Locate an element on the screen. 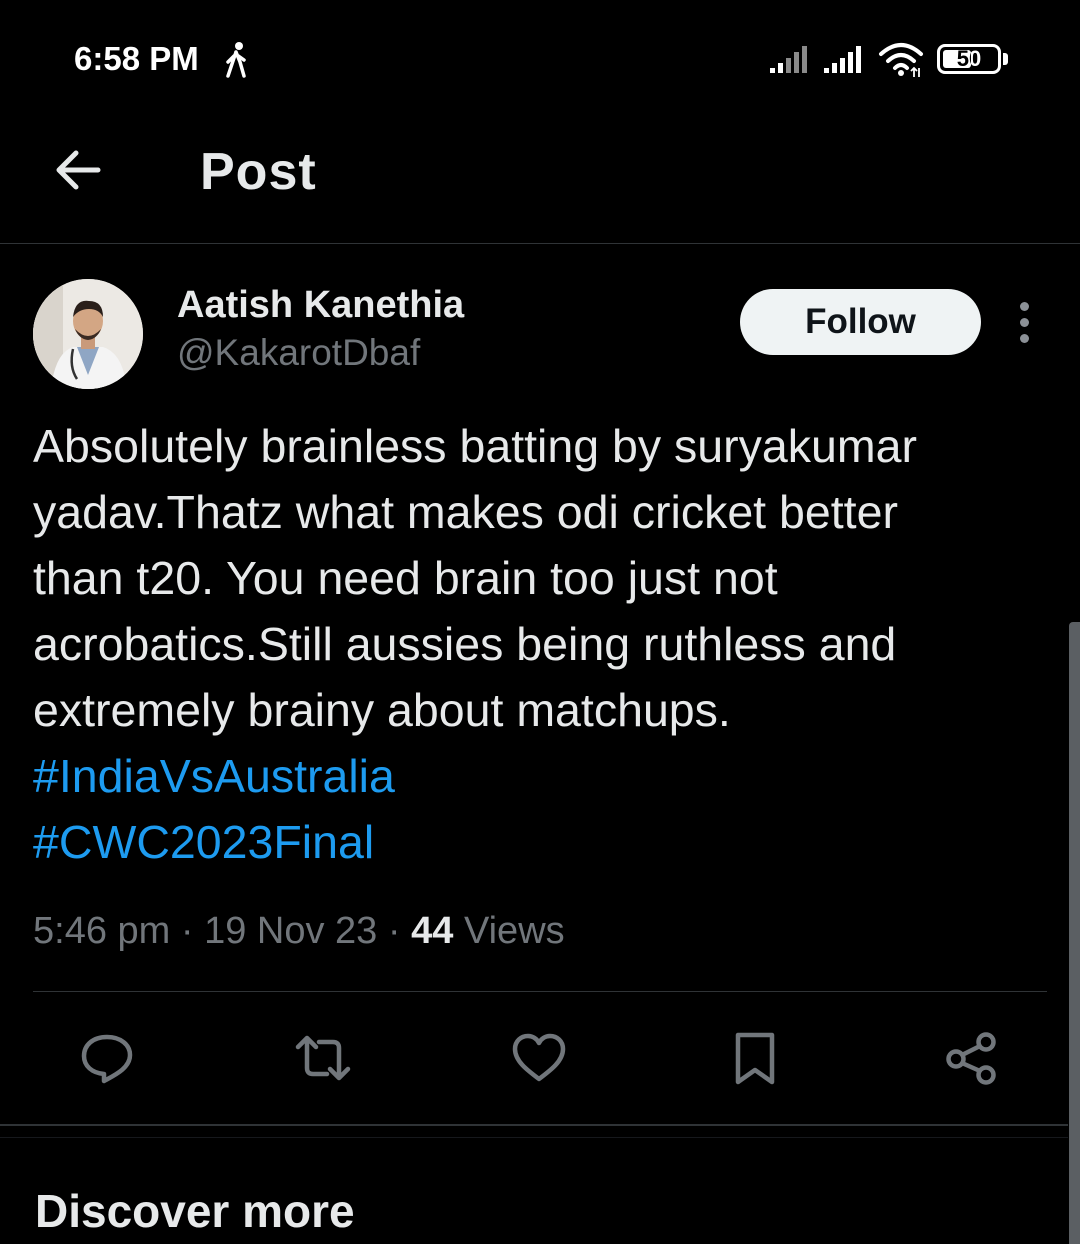  top-app-bar: Post is located at coordinates (540, 182).